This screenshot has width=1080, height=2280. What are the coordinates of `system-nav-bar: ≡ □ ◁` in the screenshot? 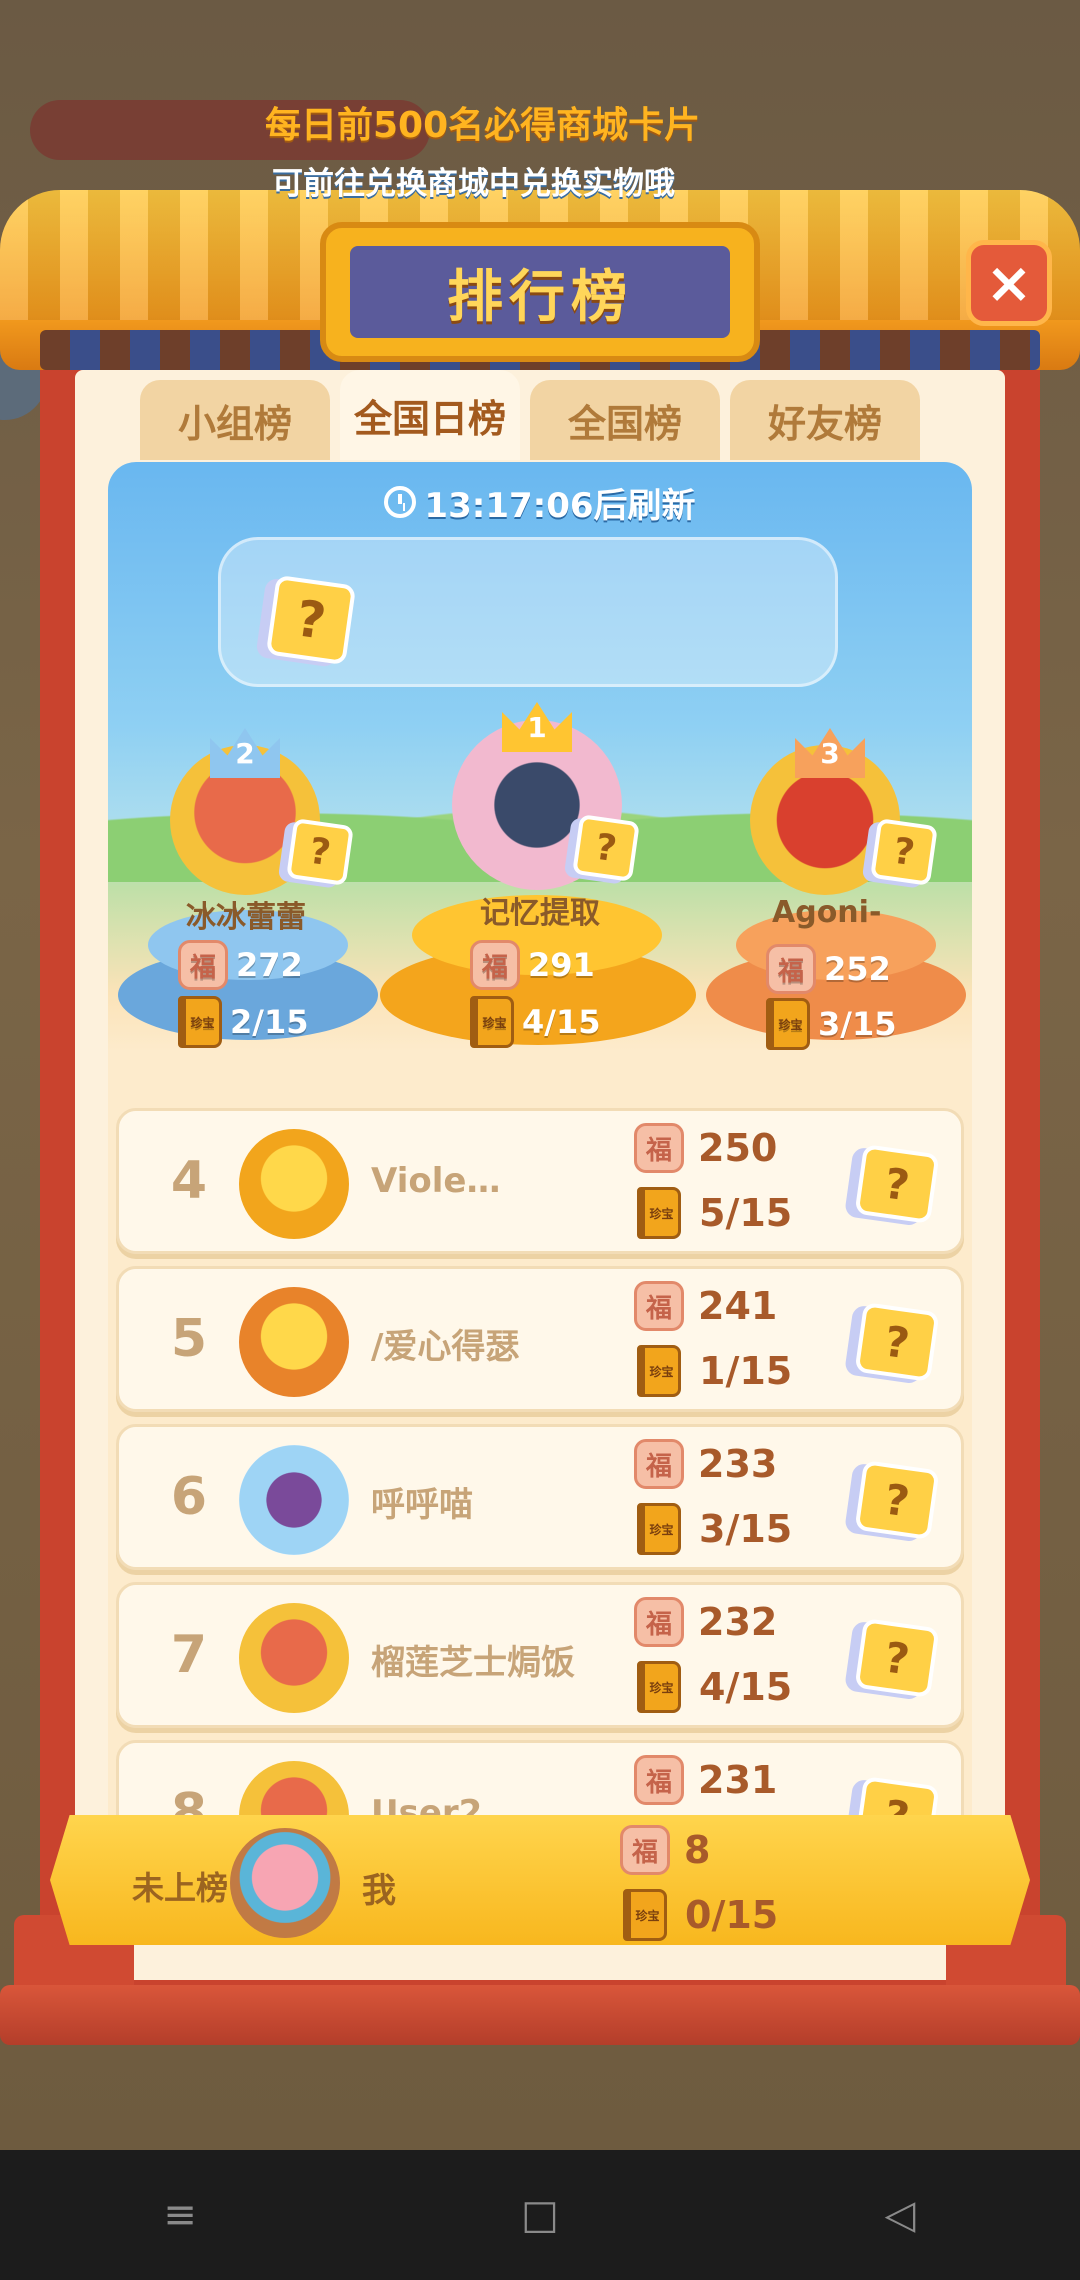 It's located at (540, 2215).